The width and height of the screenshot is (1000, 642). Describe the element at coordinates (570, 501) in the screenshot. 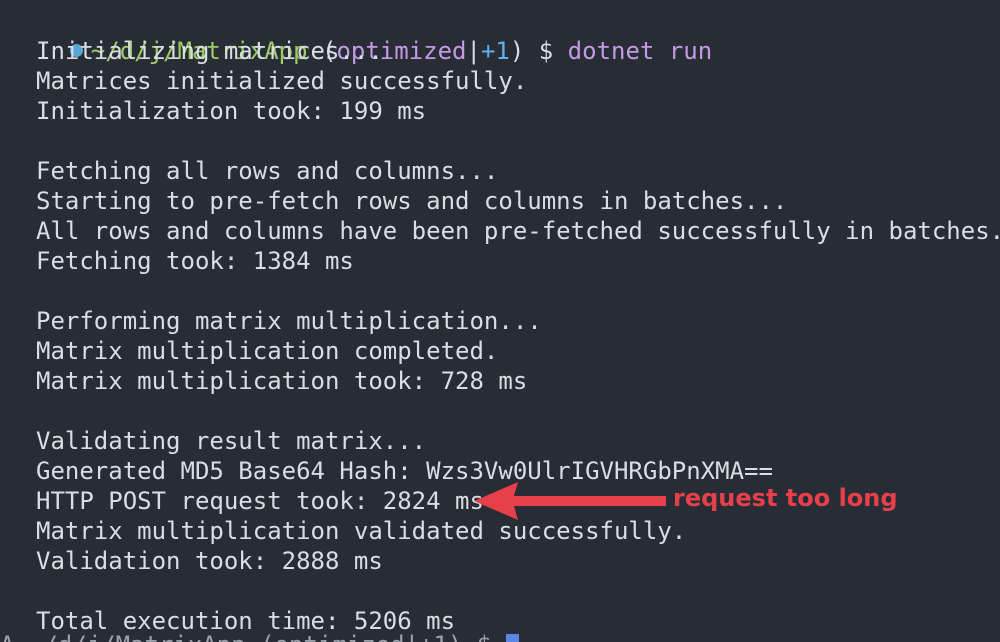

I see `annotation-arrow-icon` at that location.